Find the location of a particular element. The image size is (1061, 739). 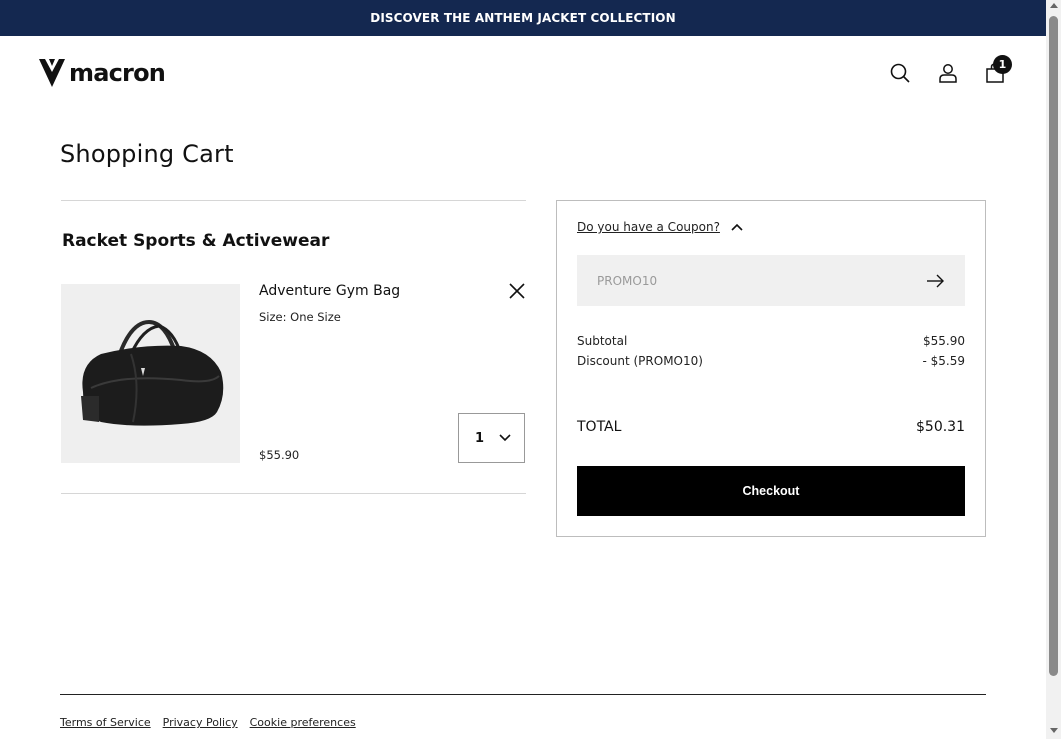

remove-item-close-icon is located at coordinates (517, 291).